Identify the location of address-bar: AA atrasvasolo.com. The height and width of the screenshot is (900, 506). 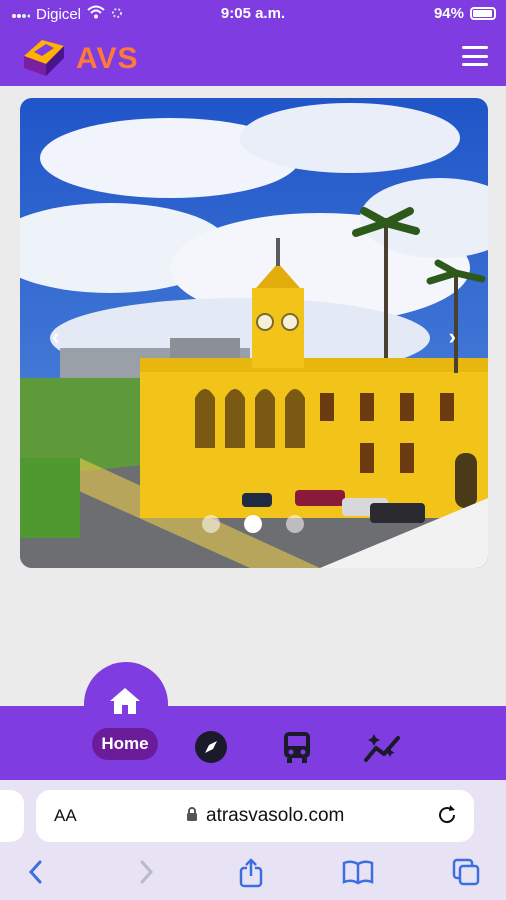
(255, 816).